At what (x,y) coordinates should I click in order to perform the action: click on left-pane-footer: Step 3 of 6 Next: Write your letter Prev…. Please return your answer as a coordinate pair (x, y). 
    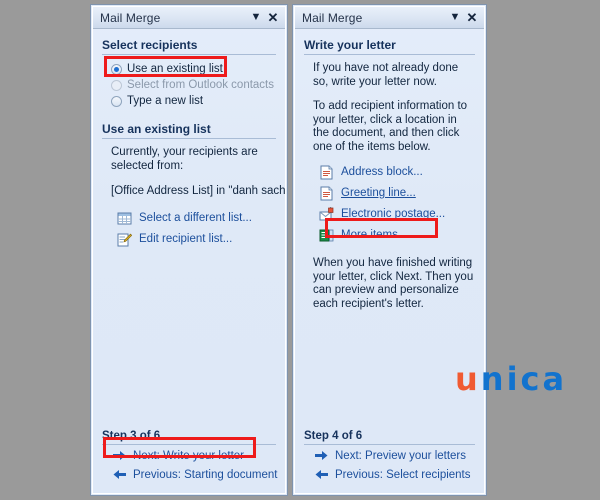
    Looking at the image, I should click on (189, 461).